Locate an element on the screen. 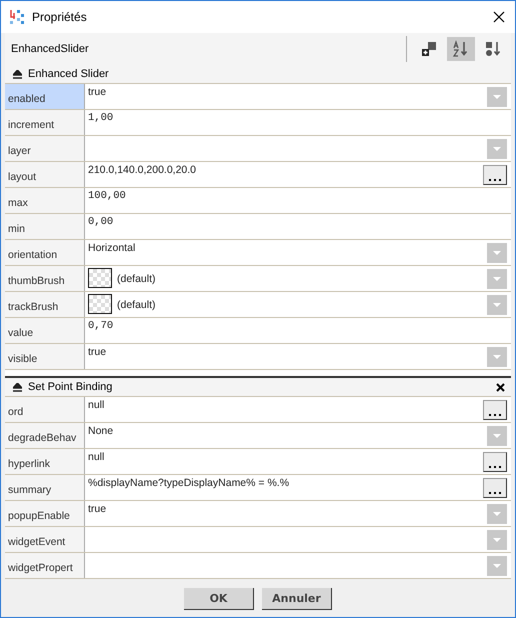 The height and width of the screenshot is (618, 516). window-title: Propriétés is located at coordinates (59, 17).